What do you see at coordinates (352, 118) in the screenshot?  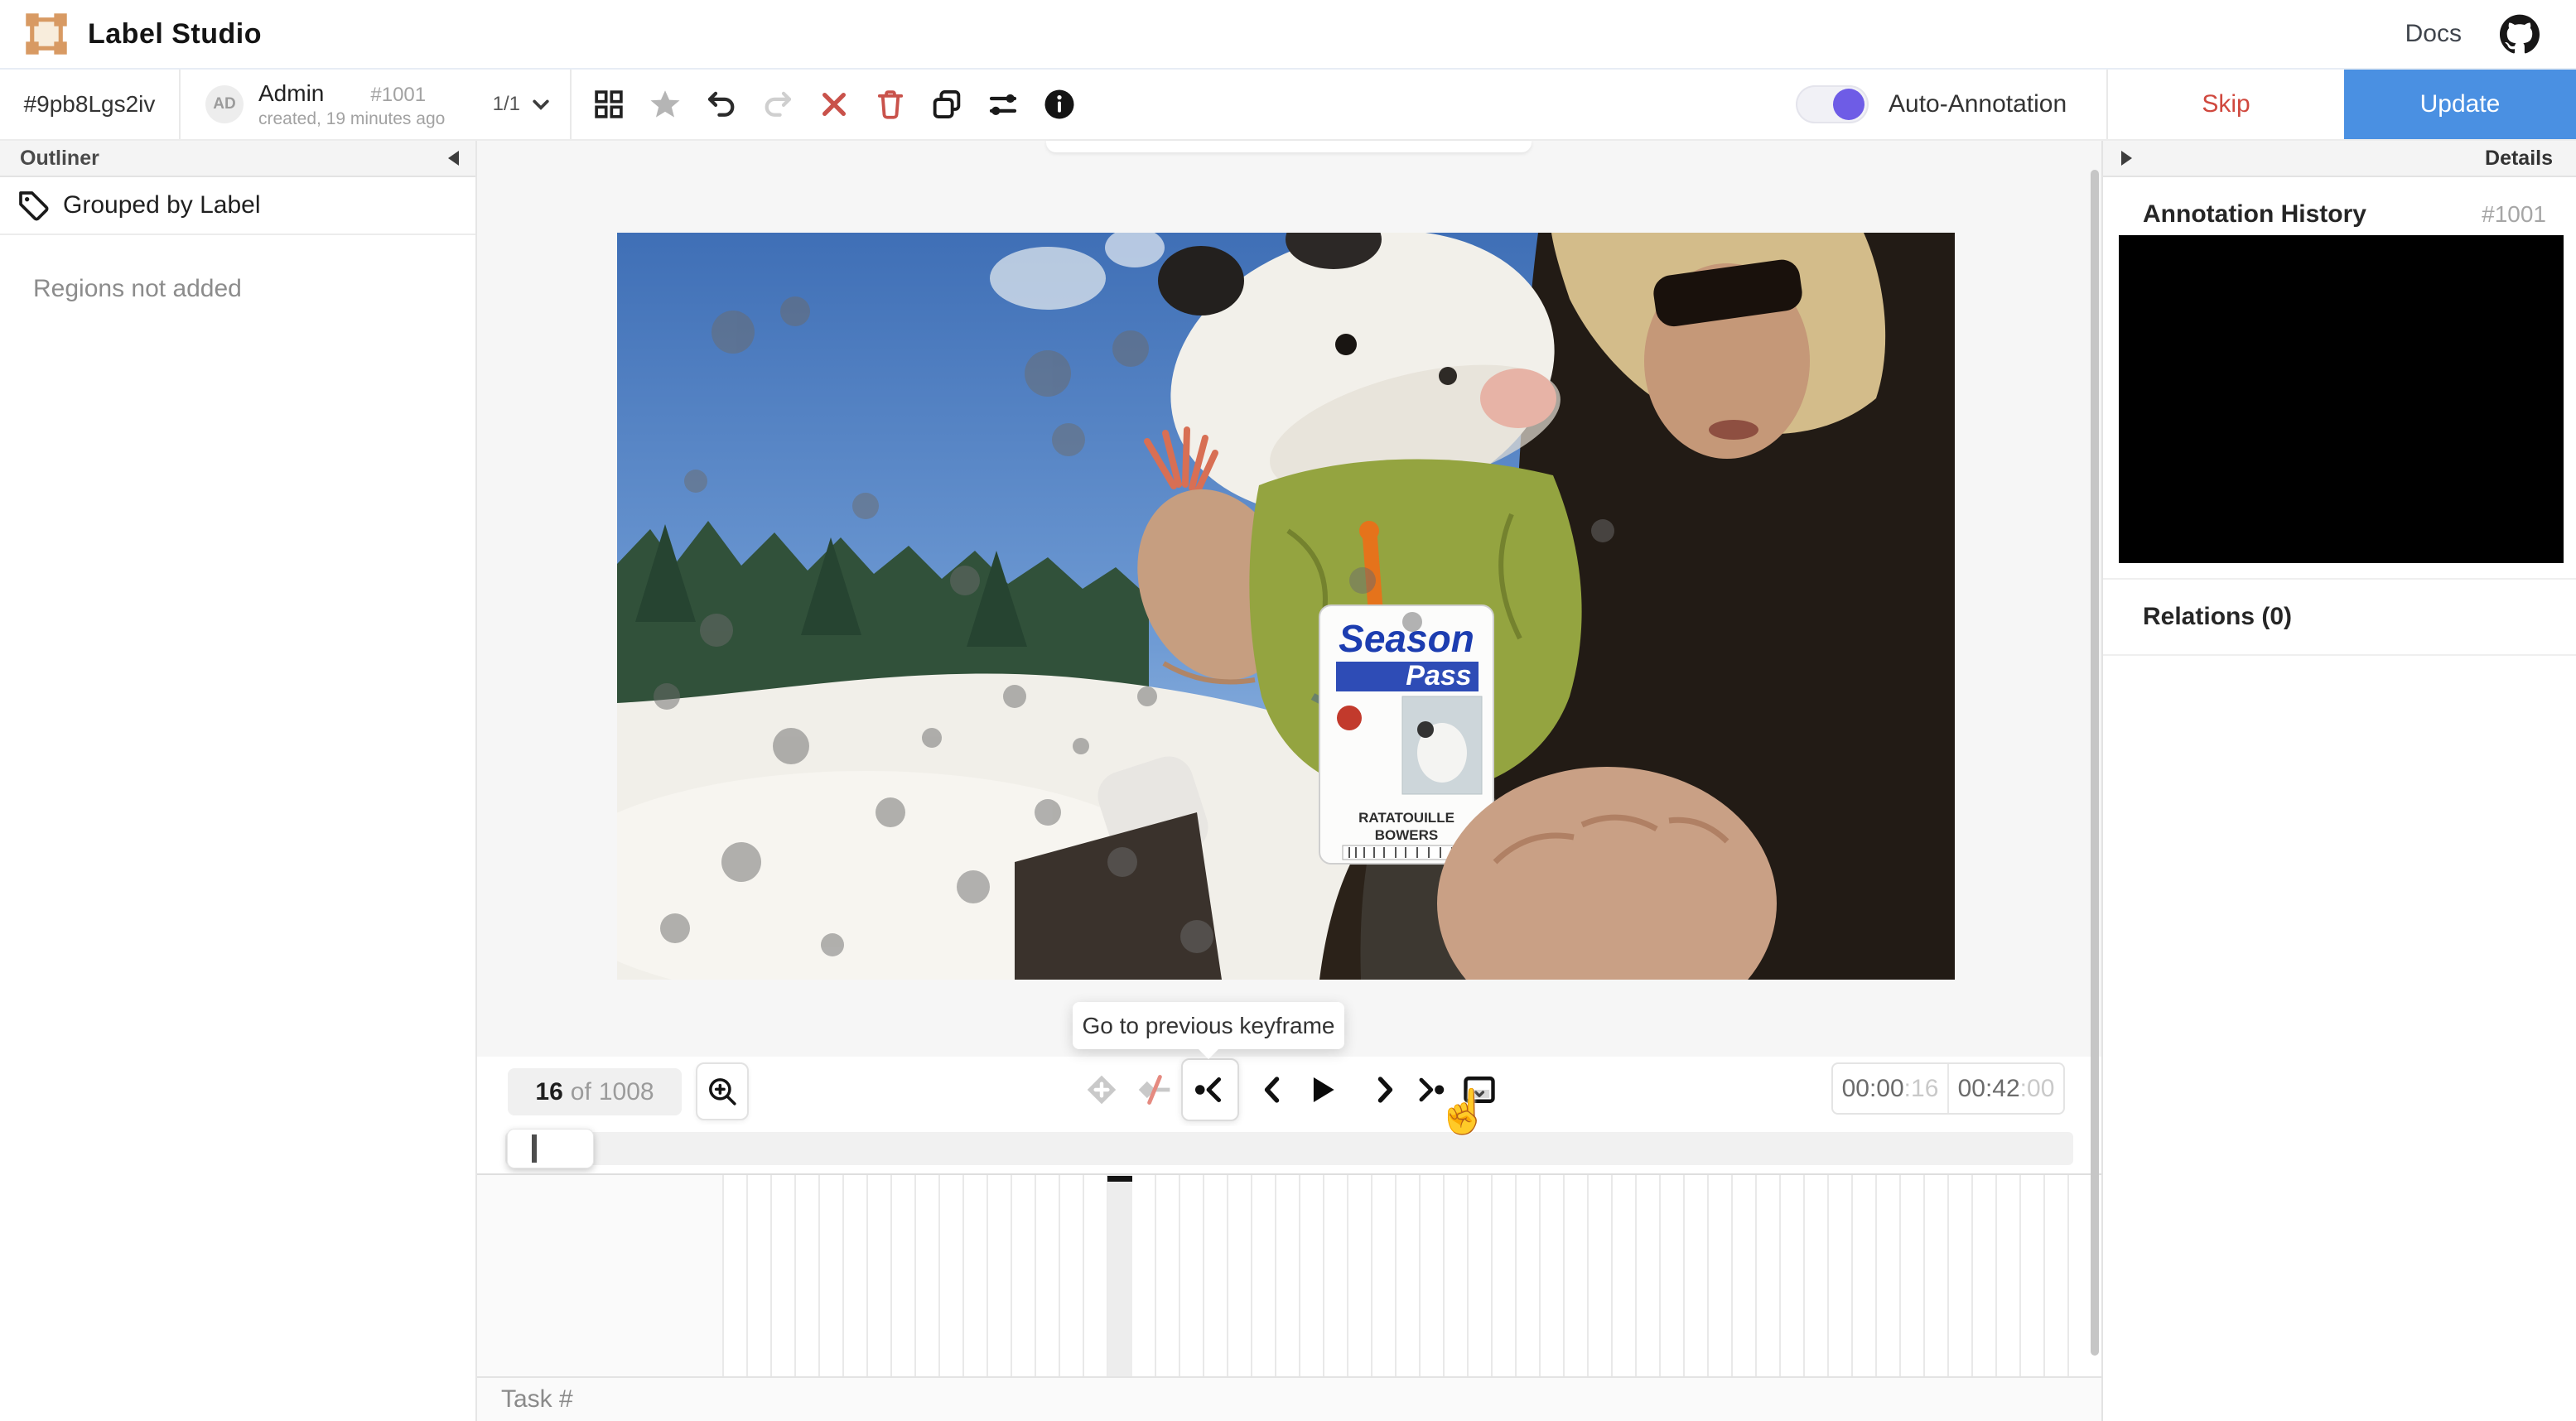 I see `created-timestamp: created, 19 minutes ago` at bounding box center [352, 118].